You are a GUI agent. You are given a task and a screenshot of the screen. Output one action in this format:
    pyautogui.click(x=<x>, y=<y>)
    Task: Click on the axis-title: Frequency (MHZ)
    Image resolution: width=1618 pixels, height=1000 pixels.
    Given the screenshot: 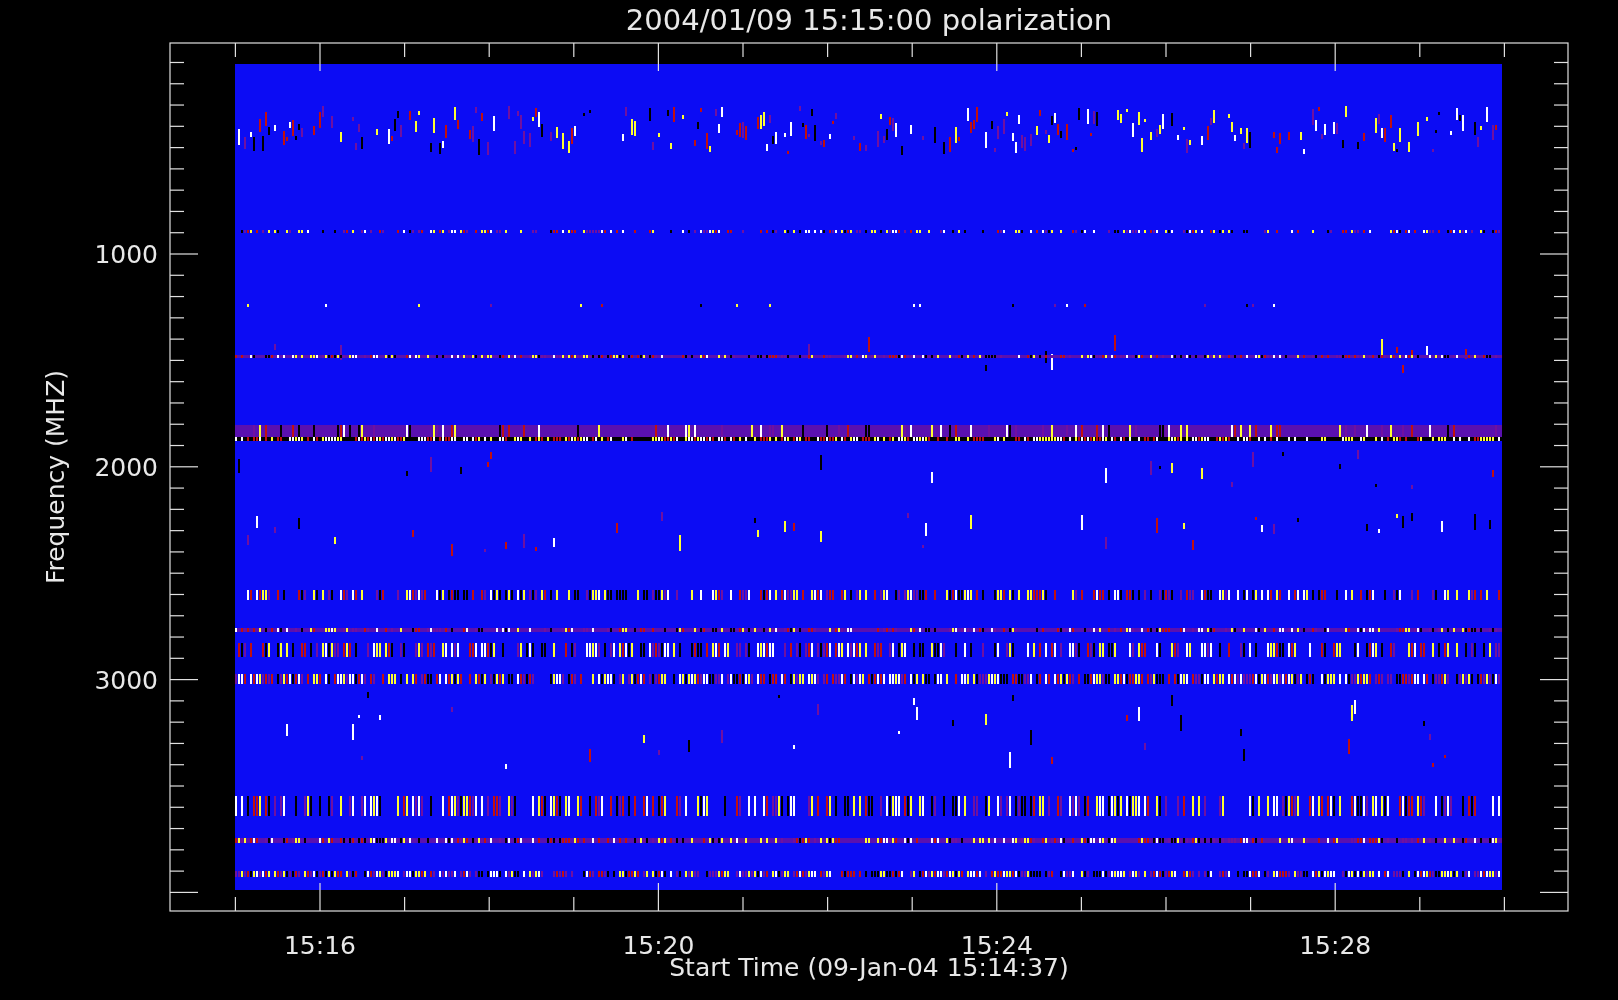 What is the action you would take?
    pyautogui.click(x=55, y=477)
    